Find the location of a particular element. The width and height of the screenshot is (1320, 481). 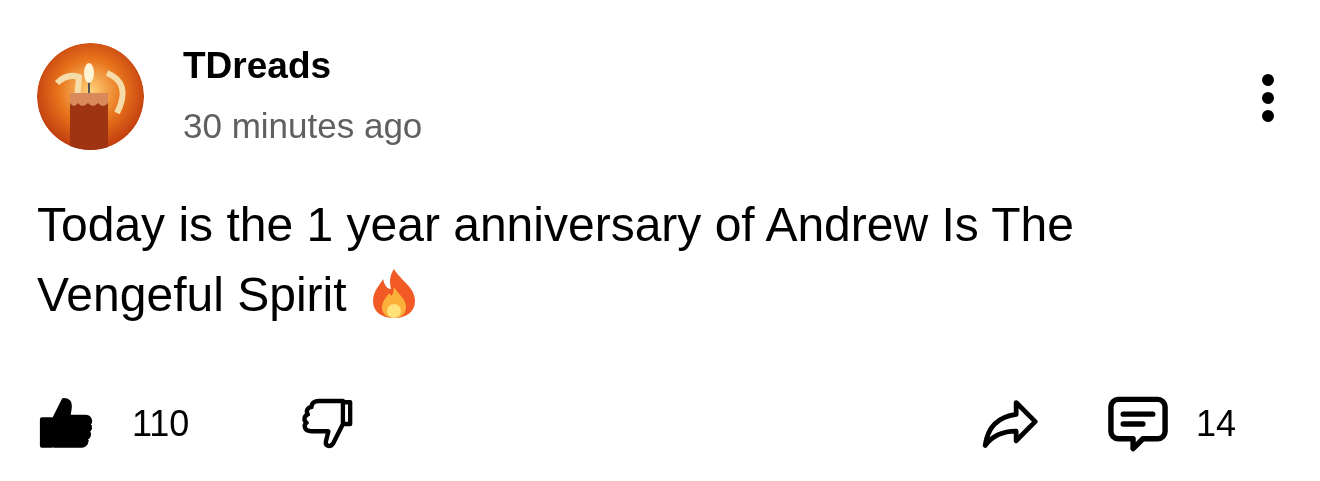

post-text-line: Vengeful Spirit is located at coordinates (192, 295).